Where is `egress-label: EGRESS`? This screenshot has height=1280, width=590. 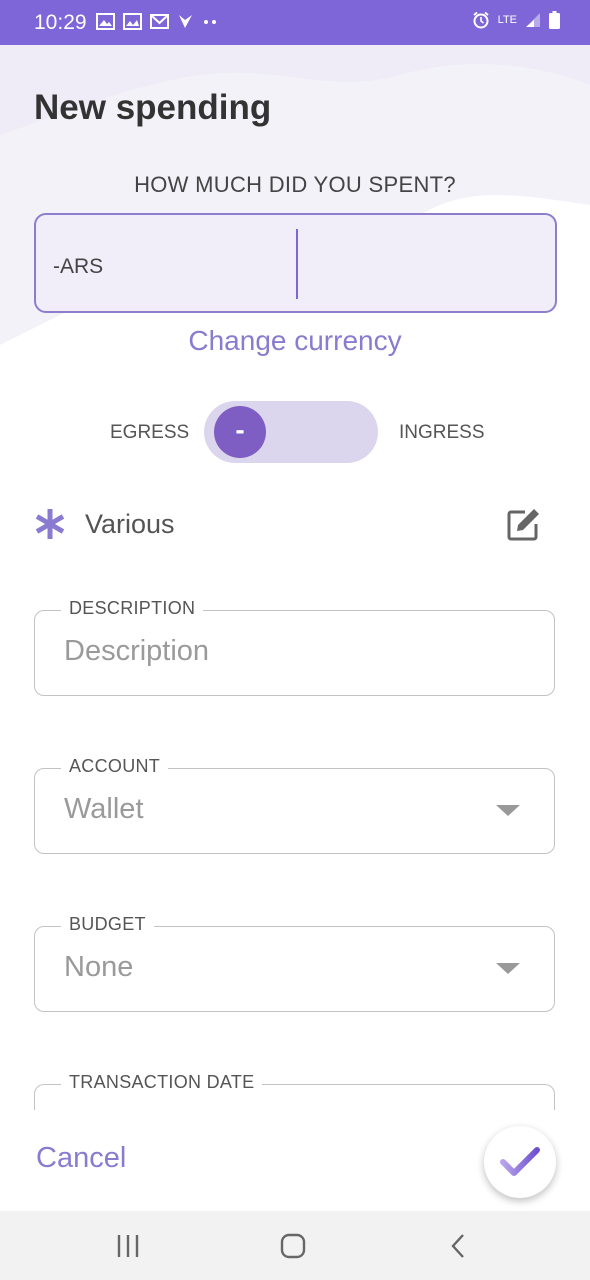
egress-label: EGRESS is located at coordinates (149, 433).